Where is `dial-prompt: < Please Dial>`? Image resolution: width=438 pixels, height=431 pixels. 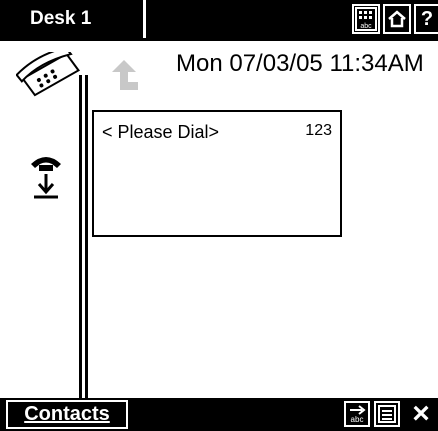 dial-prompt: < Please Dial> is located at coordinates (161, 132).